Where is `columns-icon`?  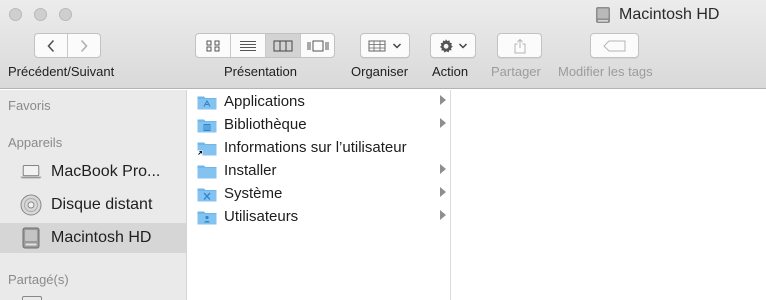
columns-icon is located at coordinates (283, 45).